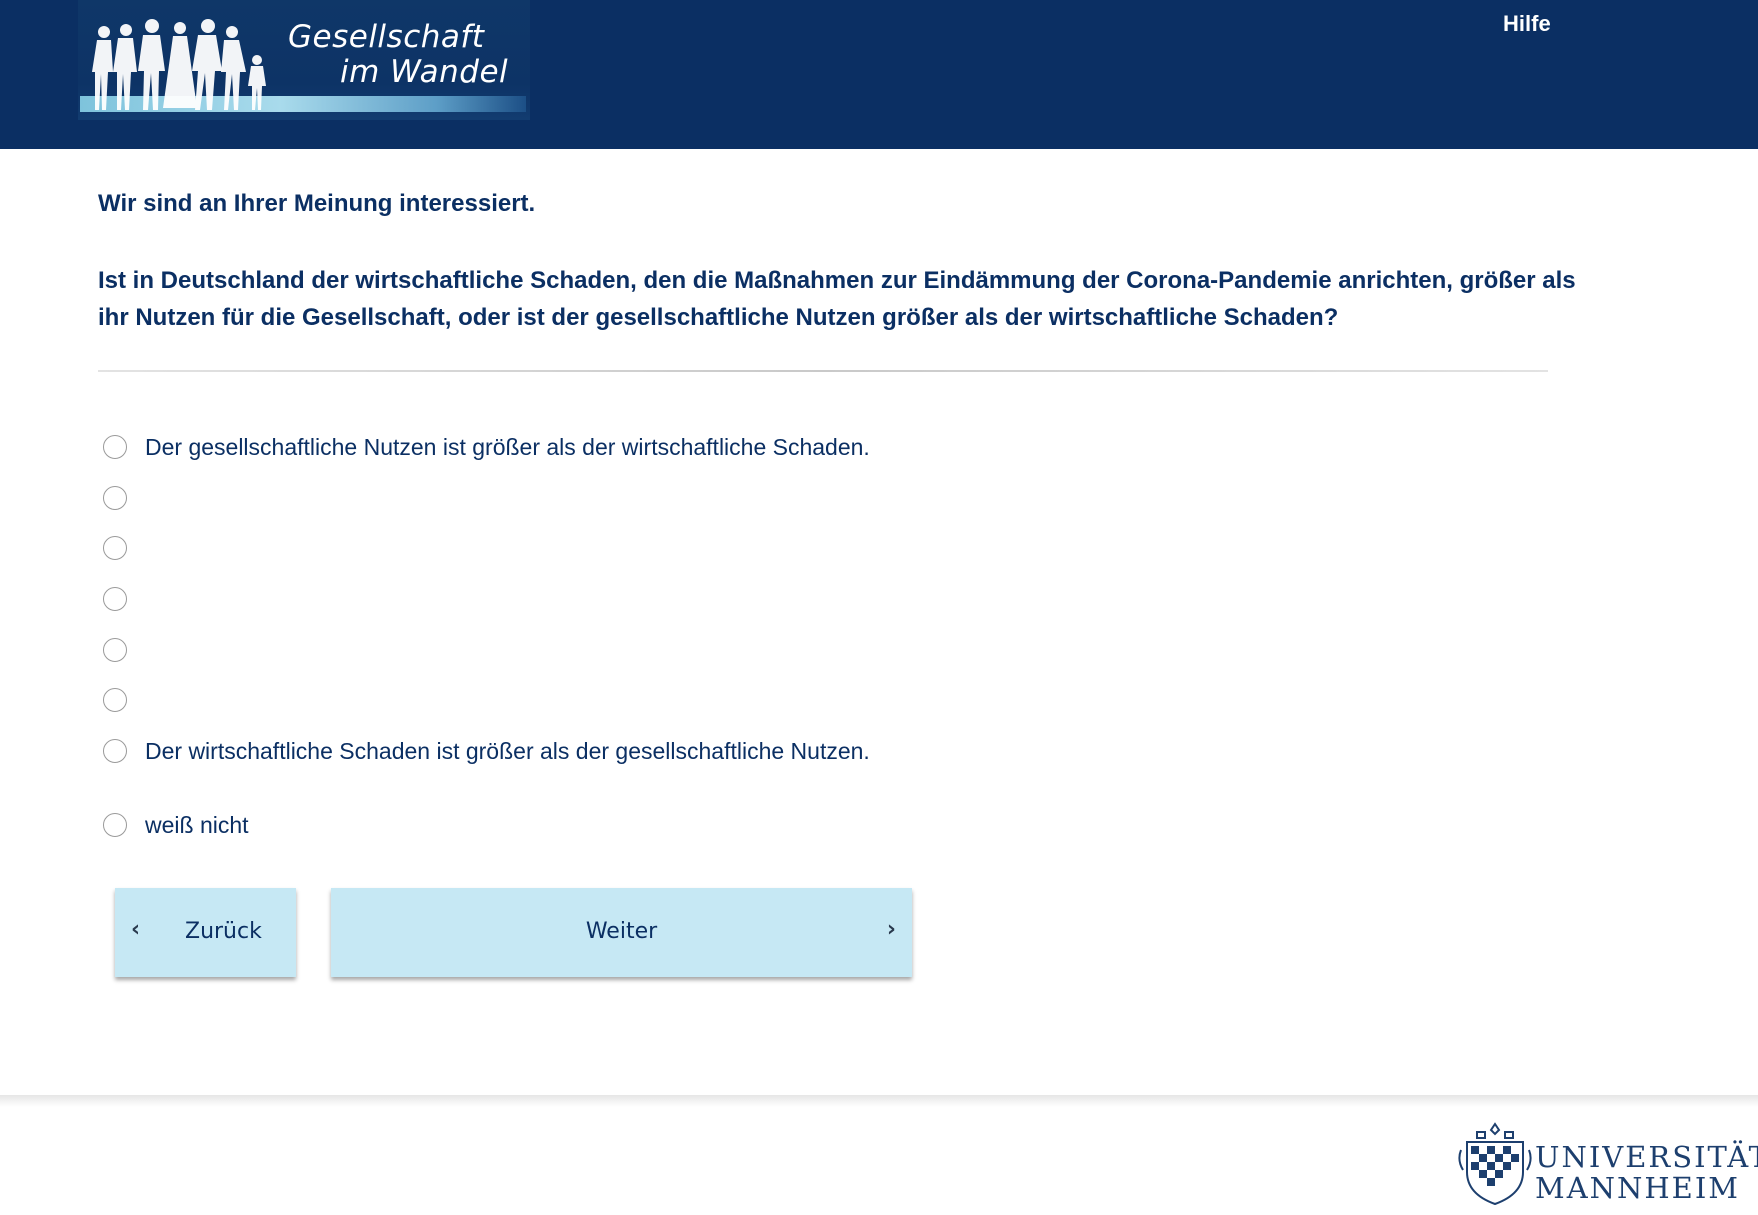  What do you see at coordinates (179, 64) in the screenshot?
I see `people-silhouette-icon` at bounding box center [179, 64].